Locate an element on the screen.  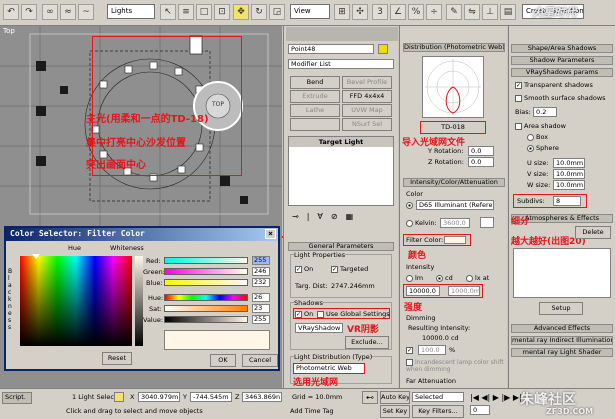
undo-icon: ↶ is located at coordinates (11, 12).